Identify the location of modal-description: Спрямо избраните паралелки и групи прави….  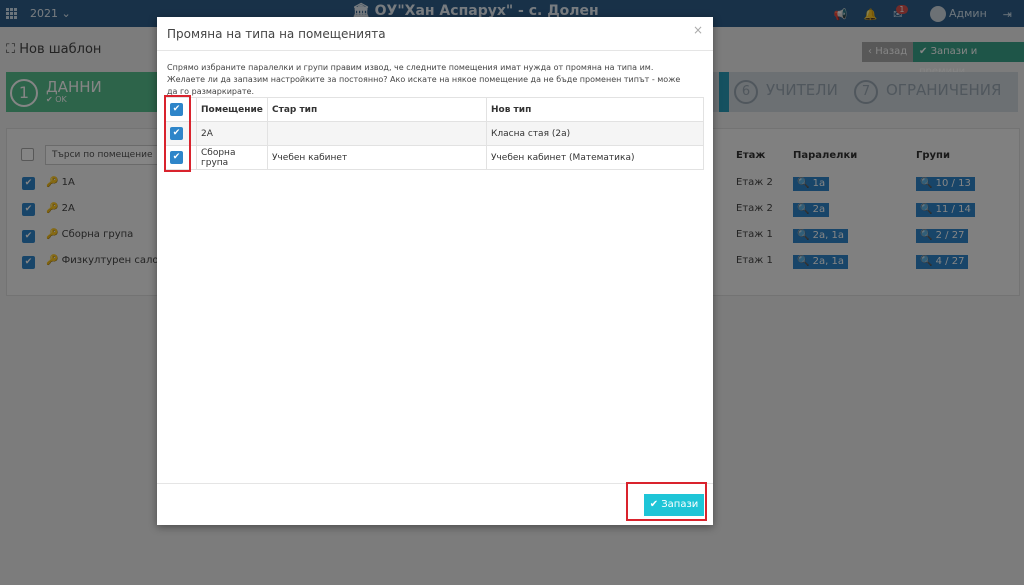
(424, 79).